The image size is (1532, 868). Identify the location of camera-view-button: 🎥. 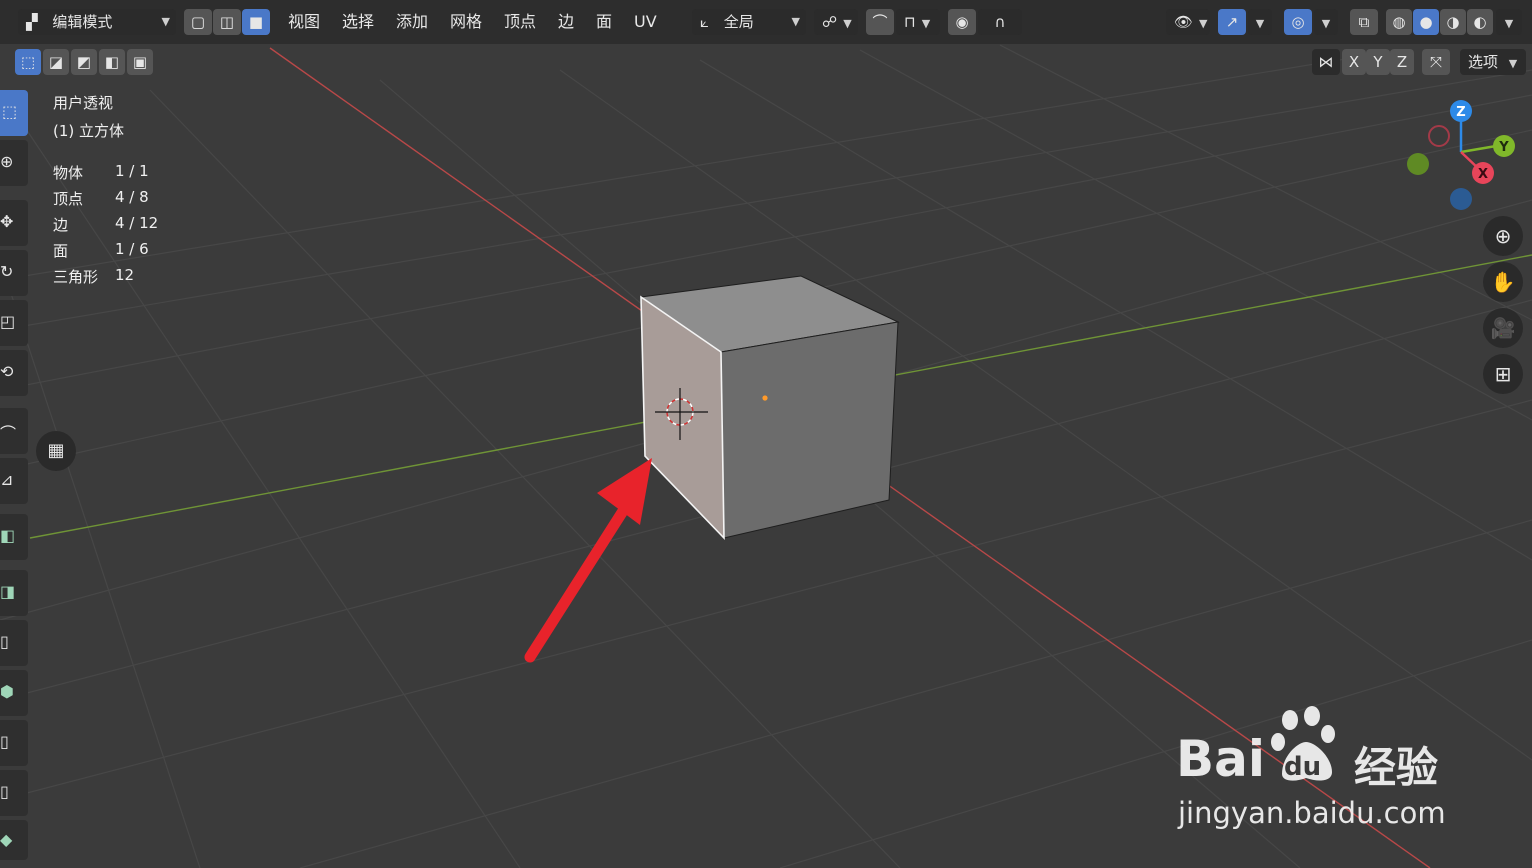
(1503, 328).